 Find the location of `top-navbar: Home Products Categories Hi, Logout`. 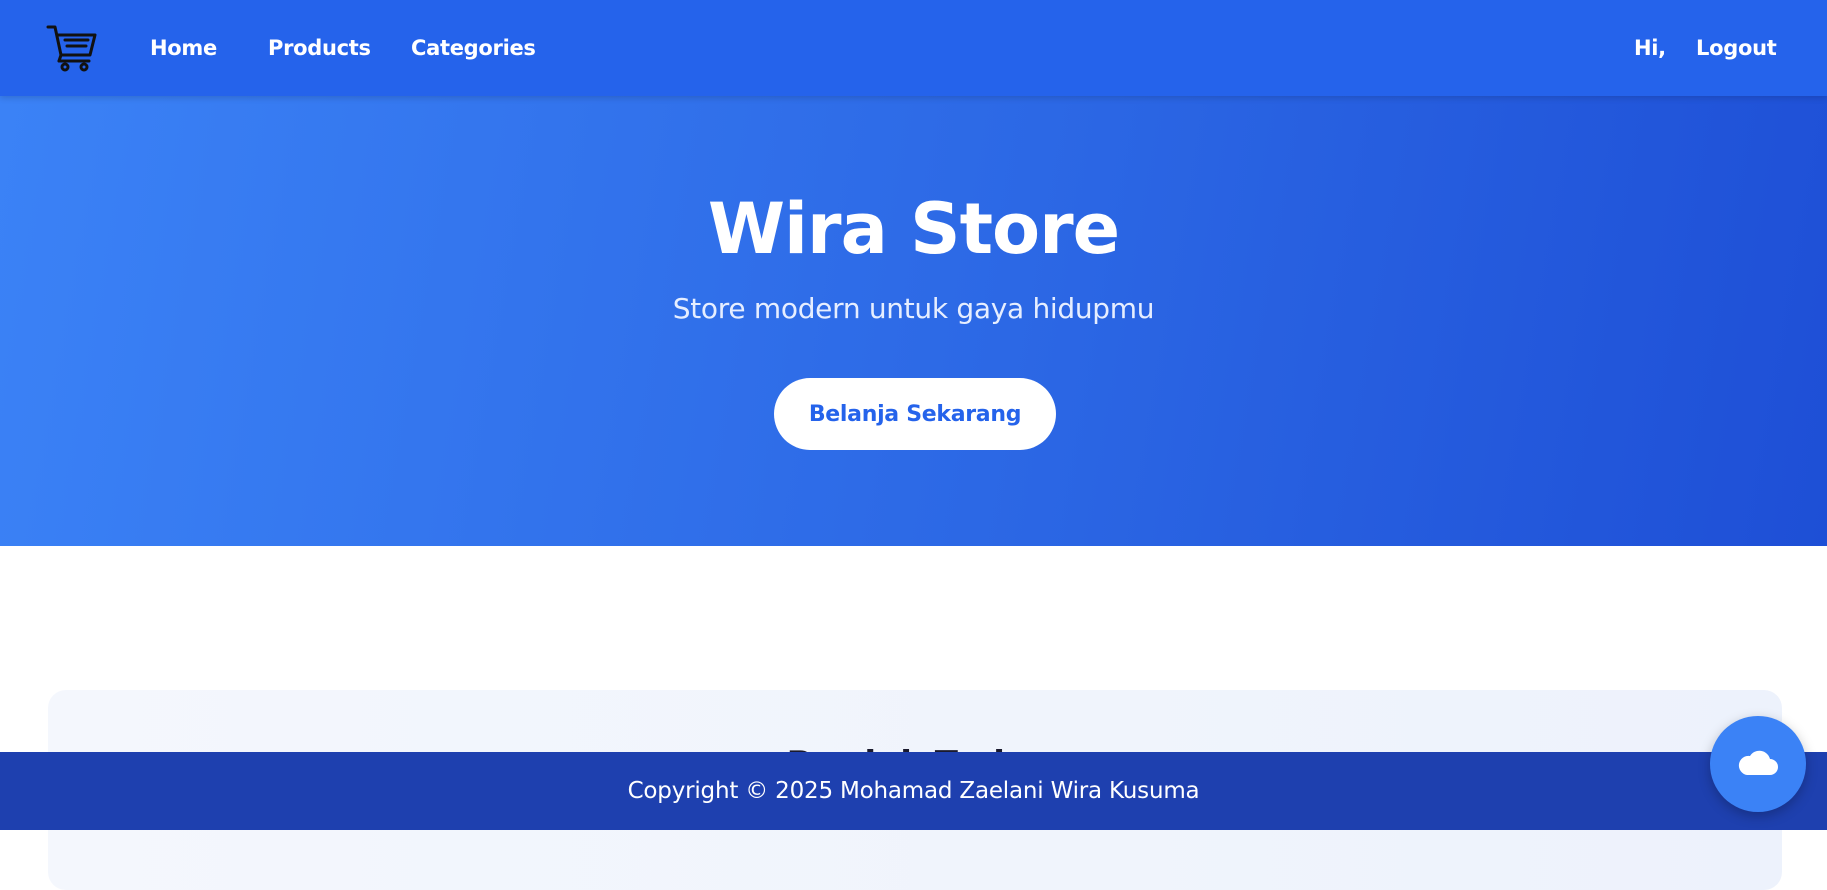

top-navbar: Home Products Categories Hi, Logout is located at coordinates (913, 48).